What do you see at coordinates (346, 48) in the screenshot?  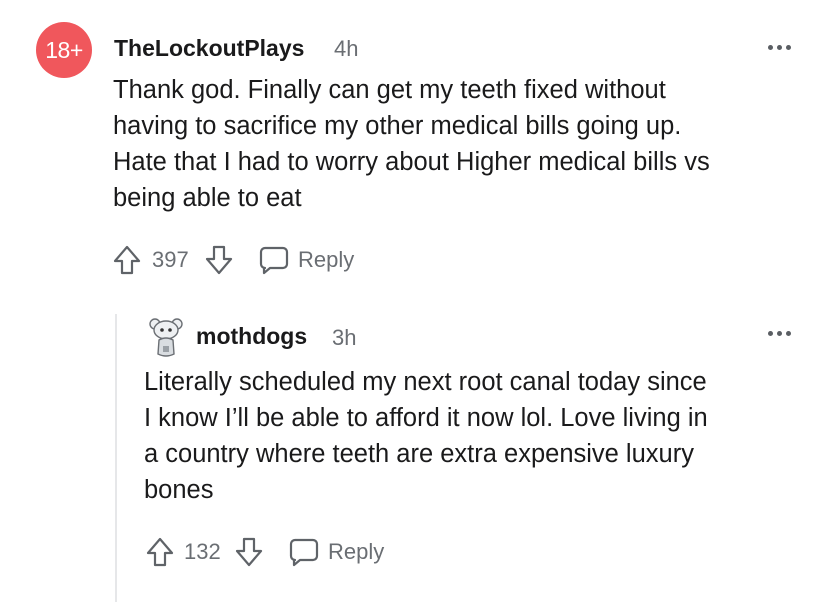 I see `comment-timestamp: 4h` at bounding box center [346, 48].